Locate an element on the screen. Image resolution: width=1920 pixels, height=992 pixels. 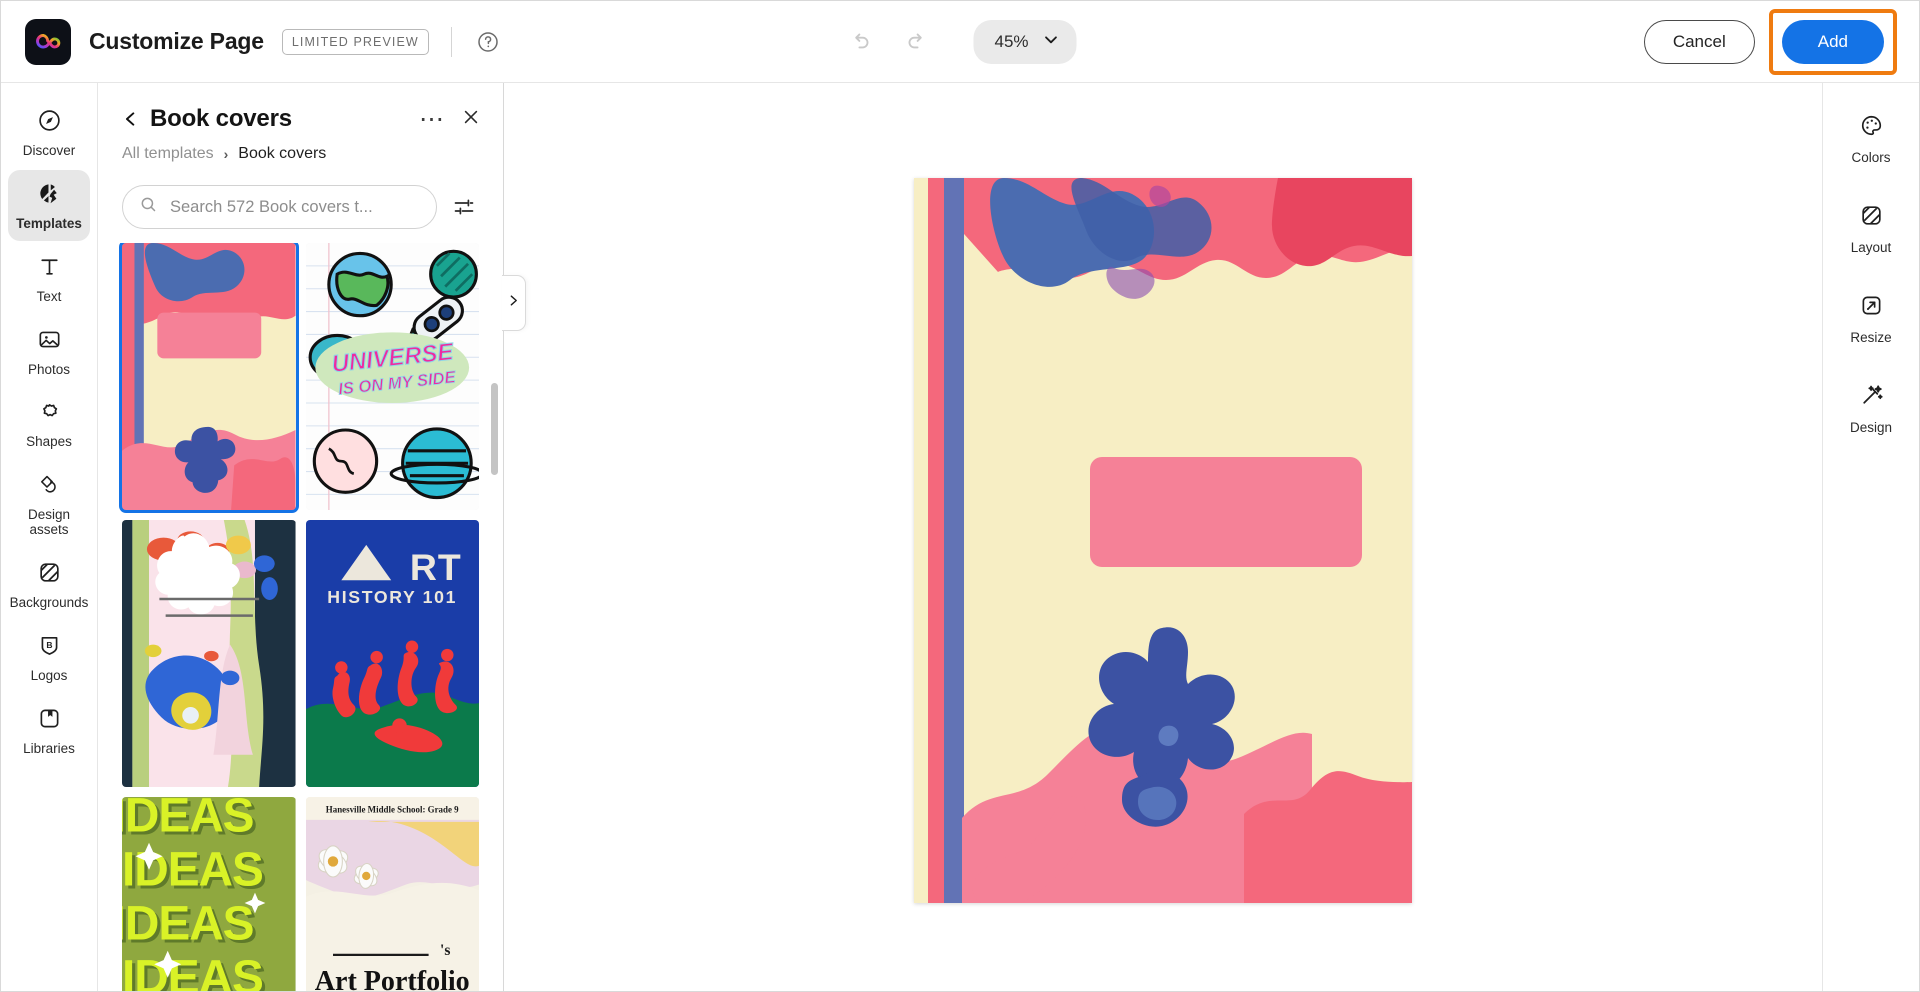
backgrounds-icon is located at coordinates (49, 575).